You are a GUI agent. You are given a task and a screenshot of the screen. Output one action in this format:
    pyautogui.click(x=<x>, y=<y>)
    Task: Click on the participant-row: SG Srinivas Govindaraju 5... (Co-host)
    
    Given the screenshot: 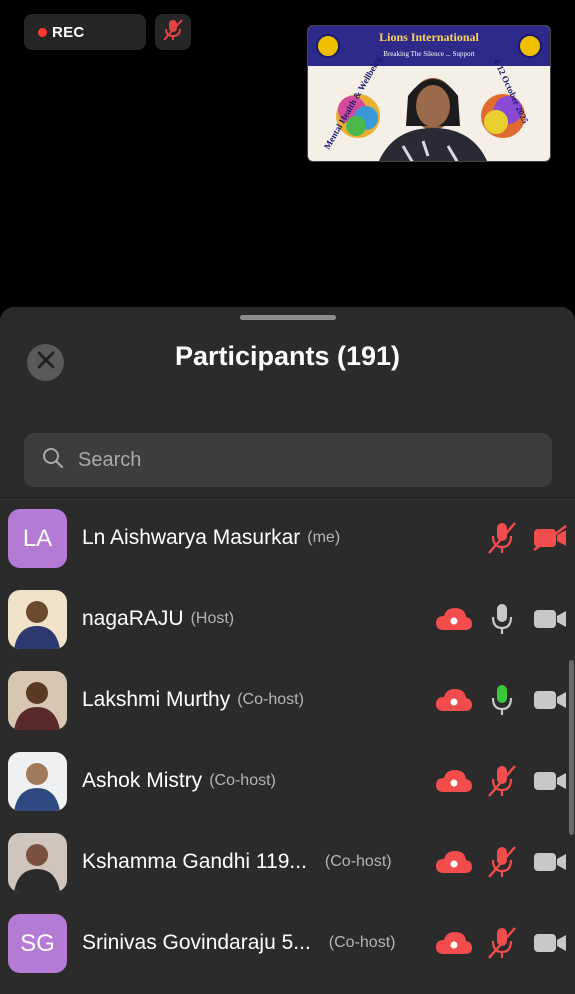 What is the action you would take?
    pyautogui.click(x=287, y=943)
    